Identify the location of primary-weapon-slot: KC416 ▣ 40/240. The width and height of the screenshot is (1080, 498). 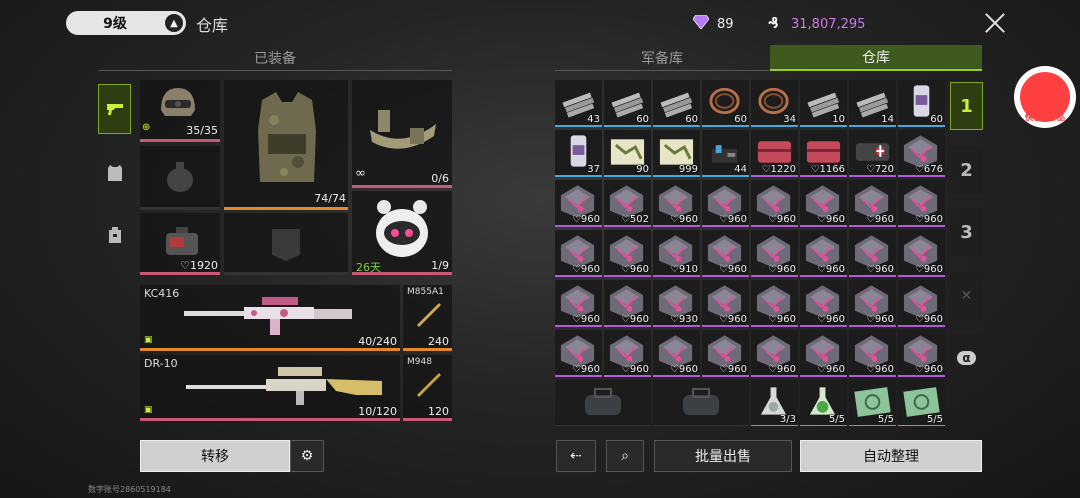
(270, 318).